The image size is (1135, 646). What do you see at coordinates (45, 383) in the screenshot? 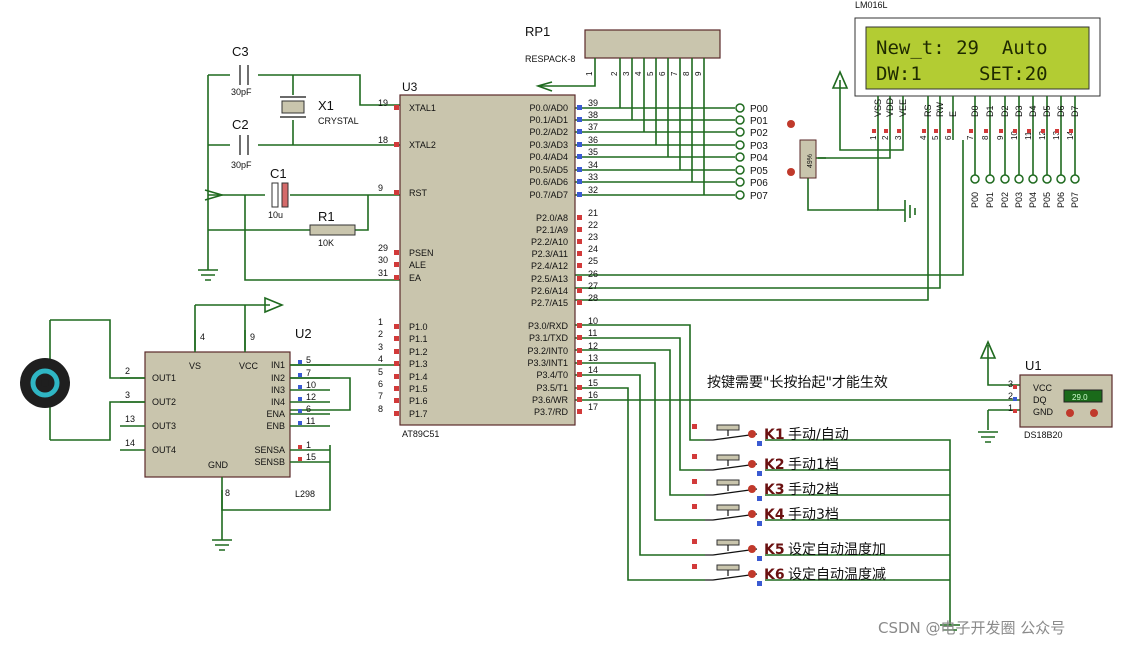
I see `motor-icon` at bounding box center [45, 383].